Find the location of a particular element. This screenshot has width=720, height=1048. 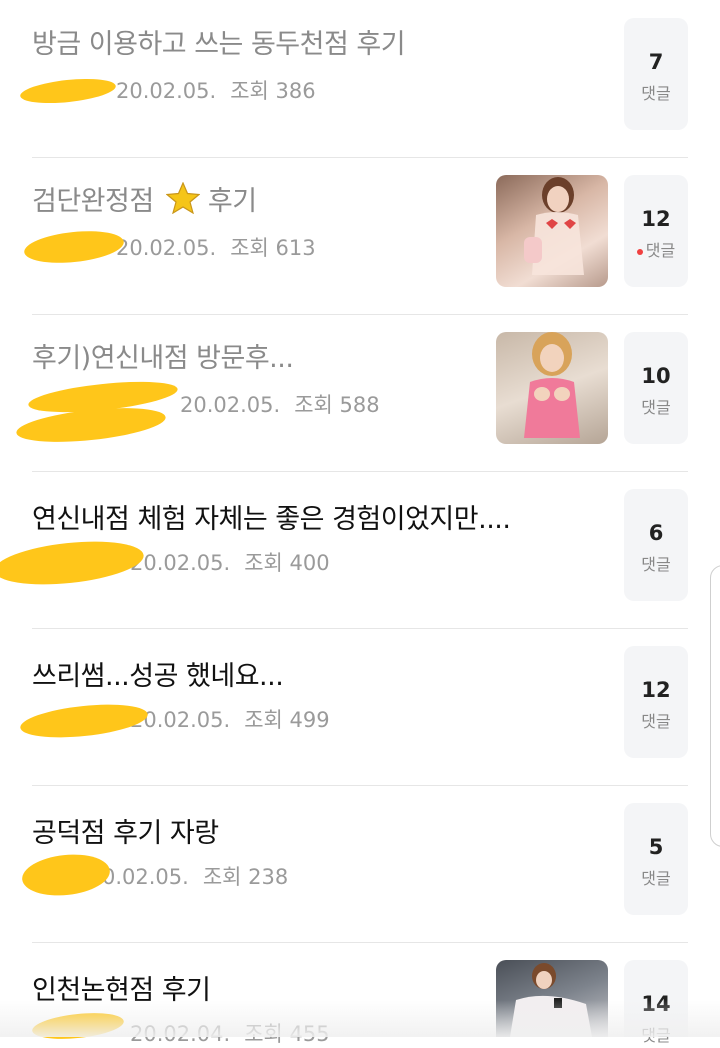

post-views: 조회 238 is located at coordinates (245, 877).